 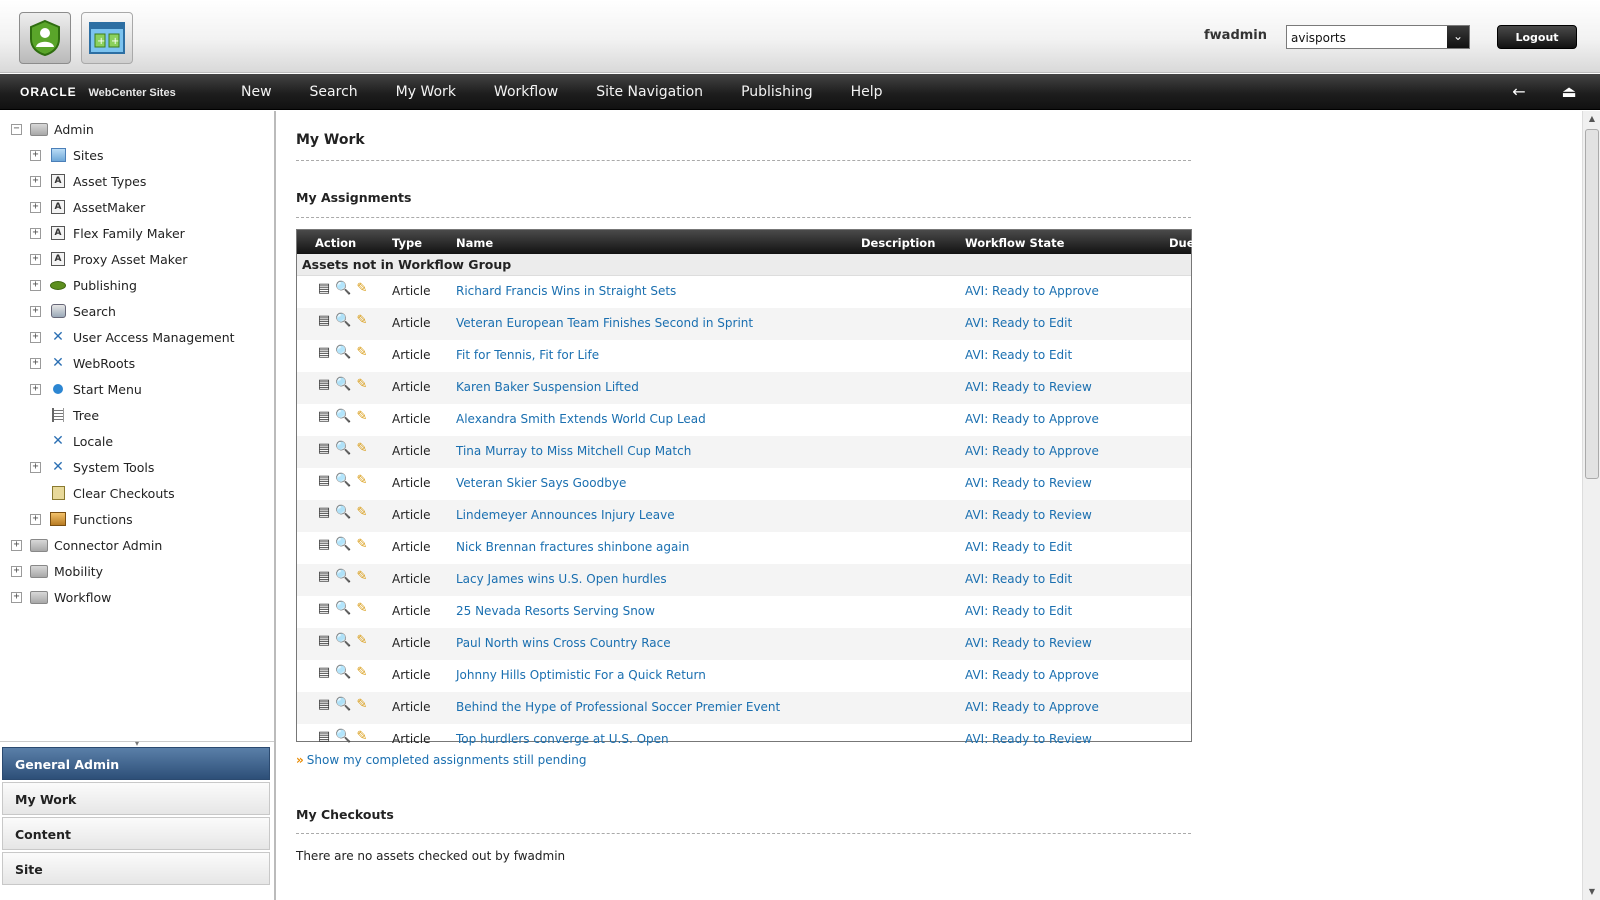 I want to click on tree-node-clear-checkouts: + Clear Checkouts, so click(x=102, y=493).